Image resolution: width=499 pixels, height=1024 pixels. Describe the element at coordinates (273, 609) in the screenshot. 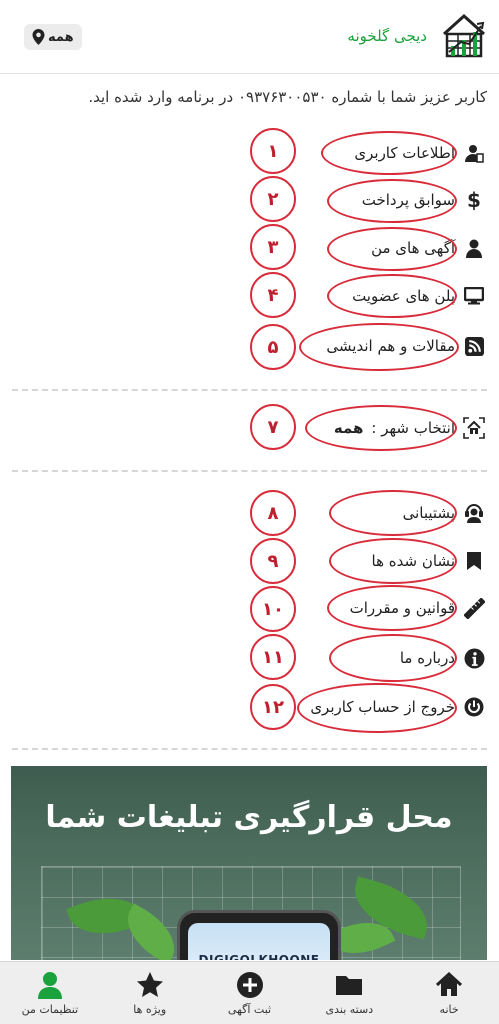

I see `annotation-number: ۱۰` at that location.